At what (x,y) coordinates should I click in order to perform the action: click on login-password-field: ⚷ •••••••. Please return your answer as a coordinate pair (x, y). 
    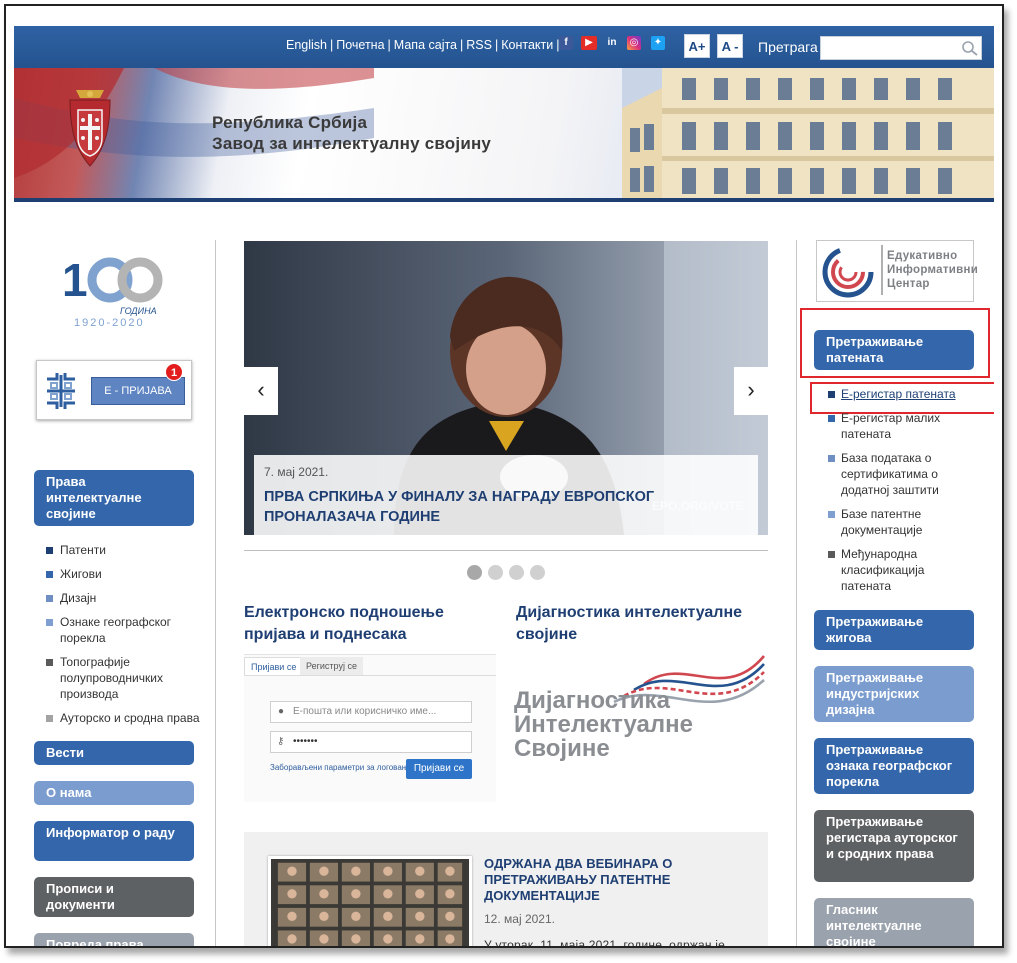
    Looking at the image, I should click on (371, 742).